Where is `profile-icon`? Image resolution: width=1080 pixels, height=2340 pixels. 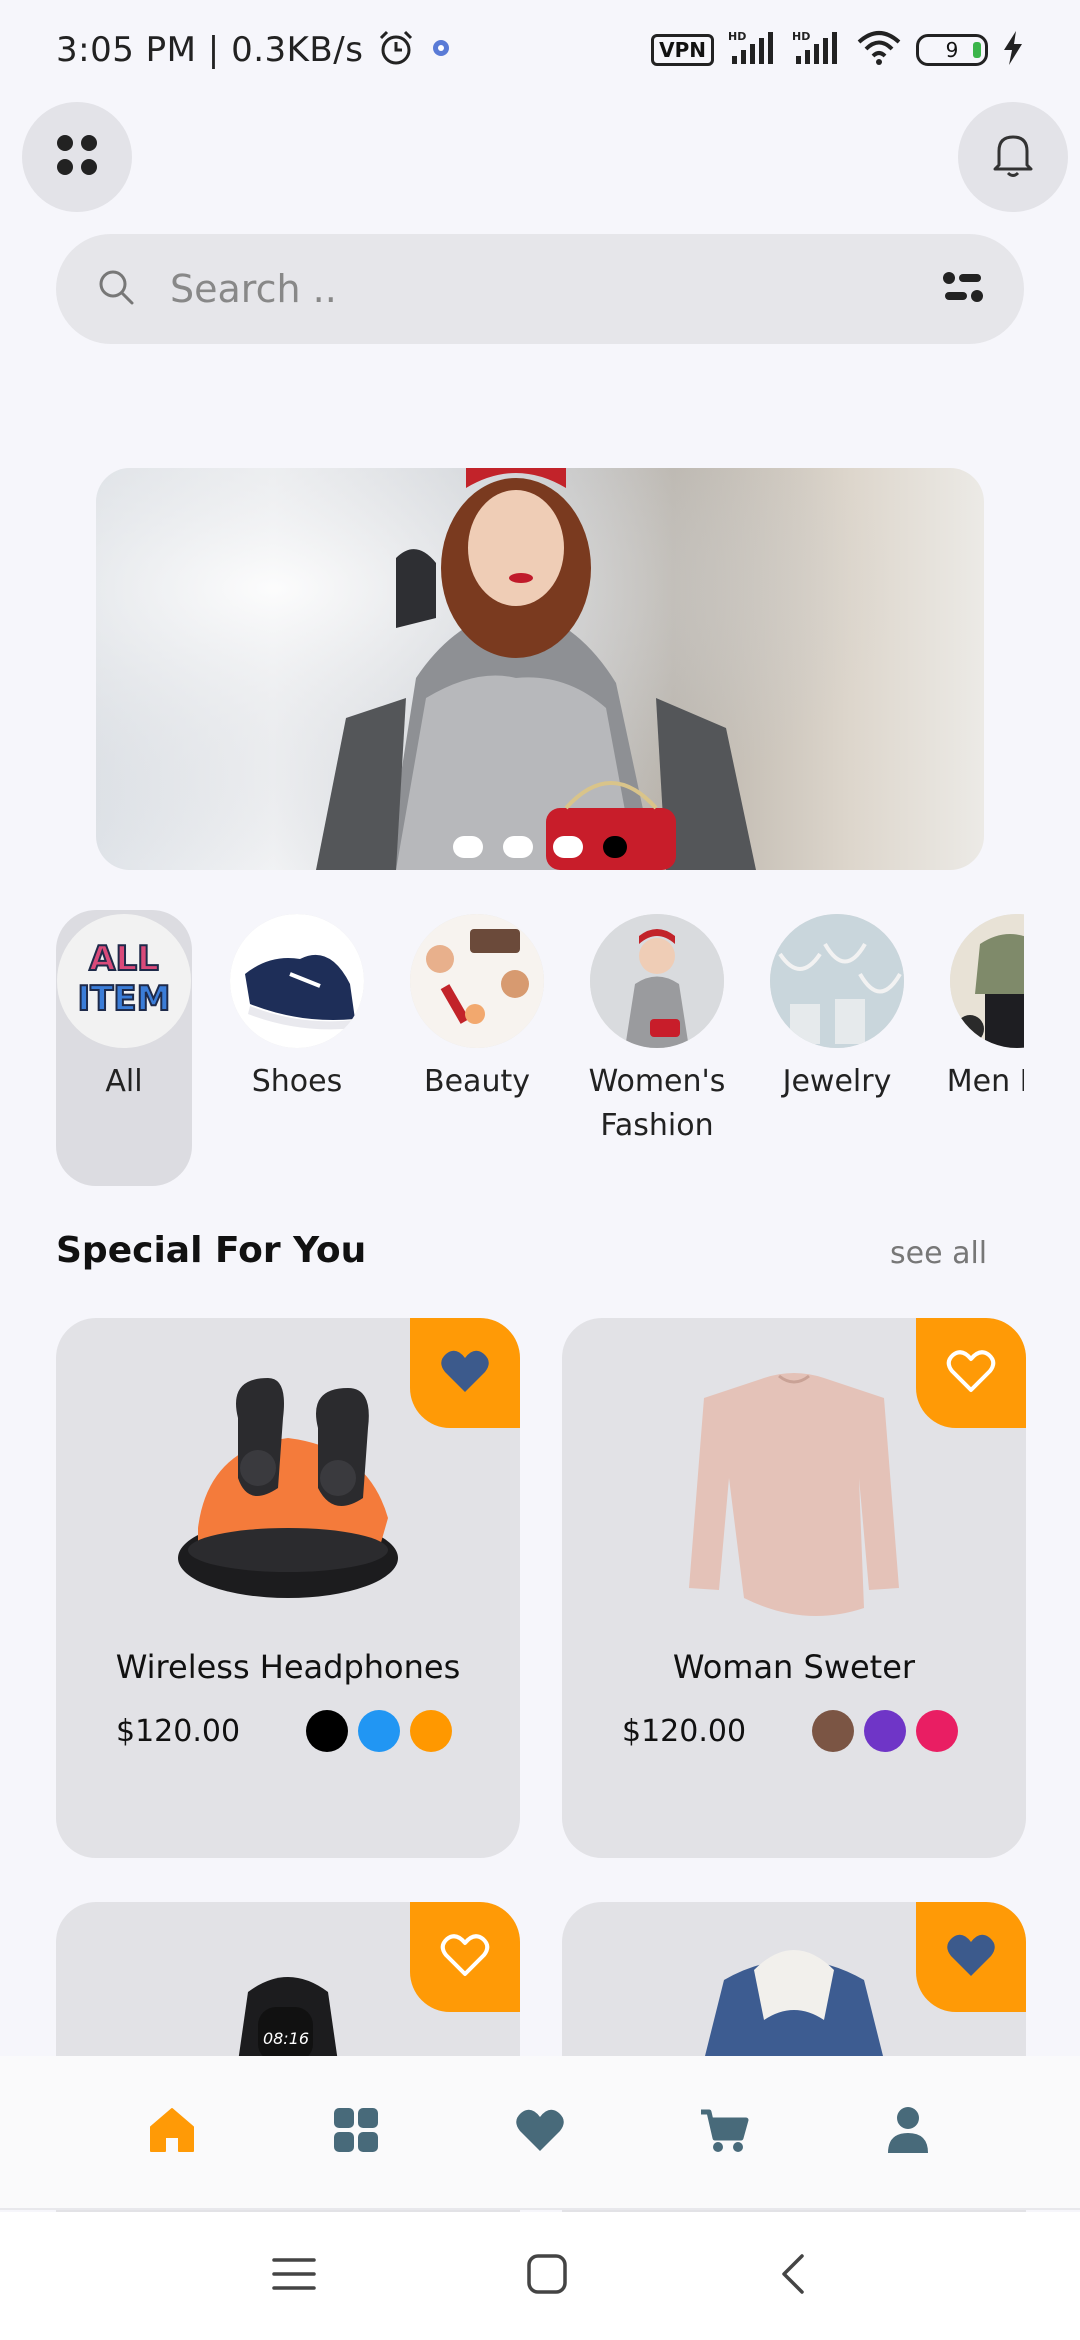 profile-icon is located at coordinates (908, 2132).